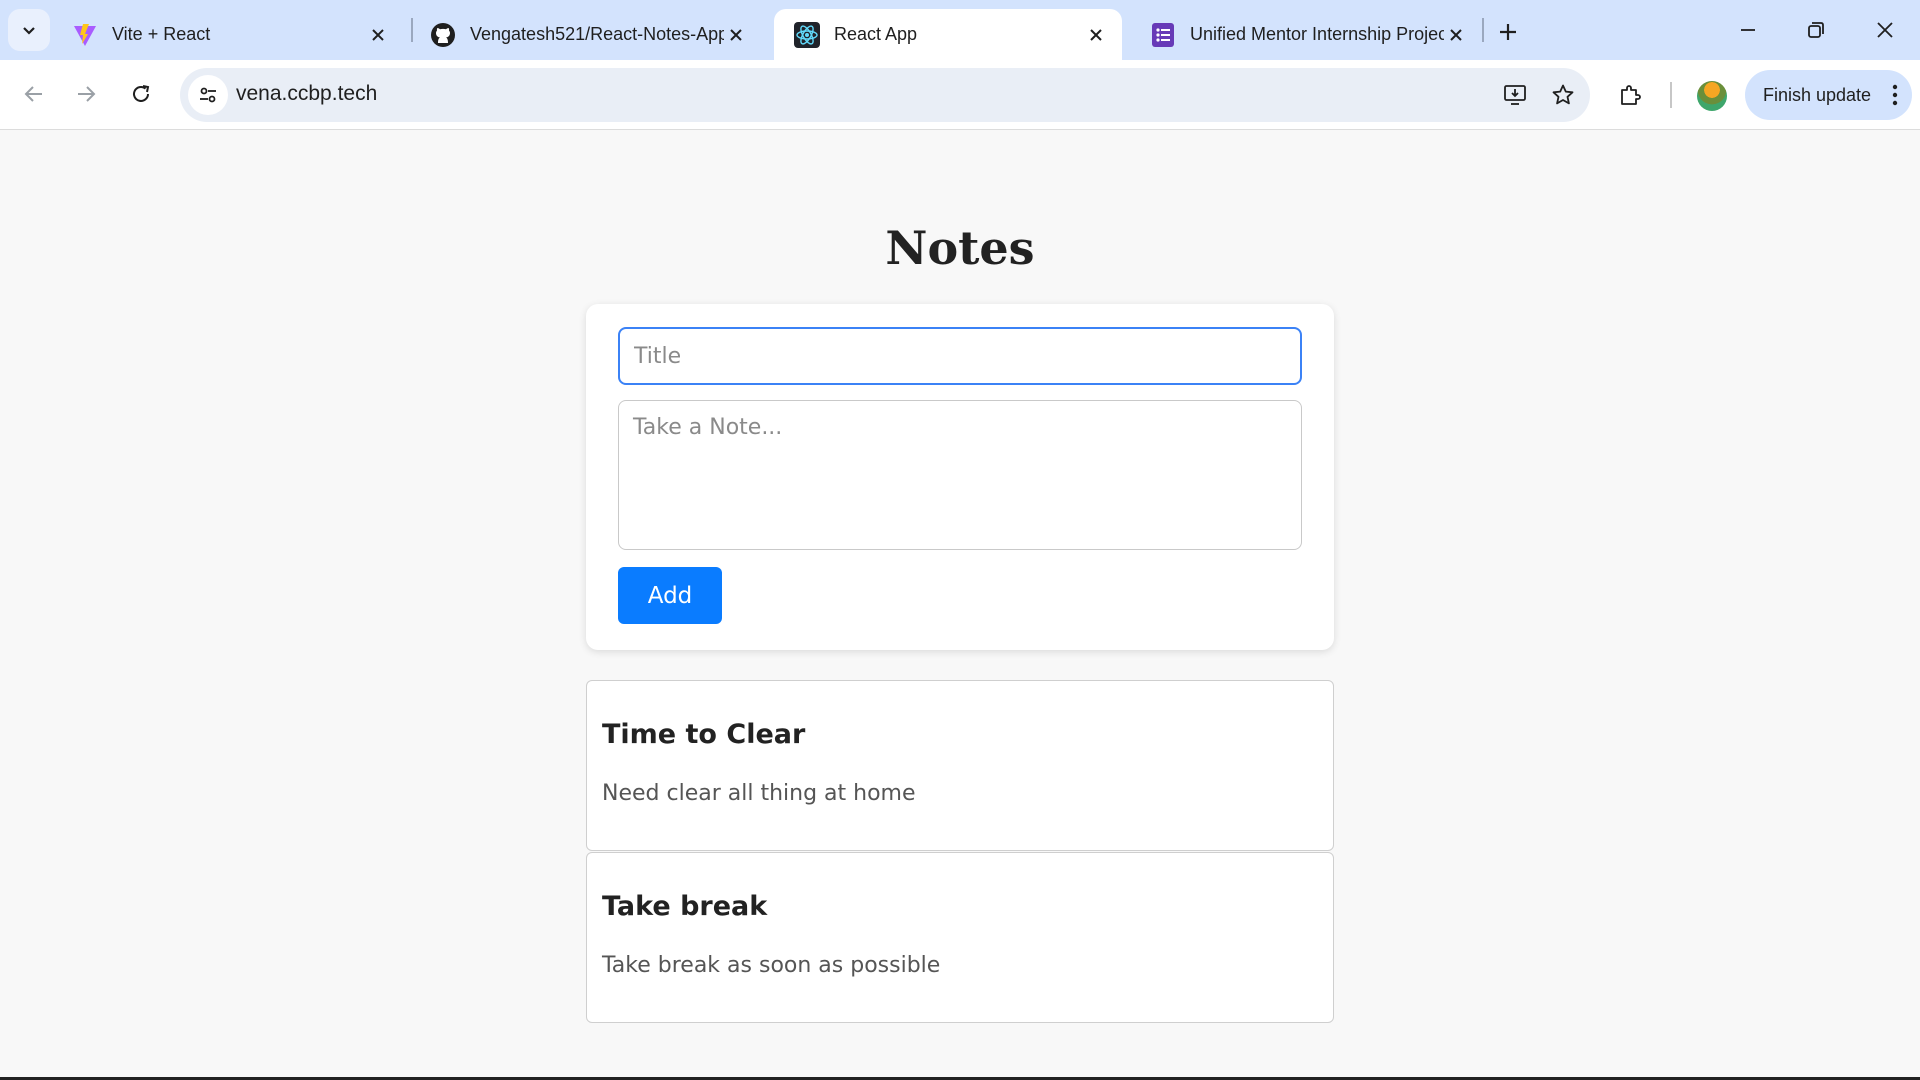 This screenshot has height=1080, width=1920. I want to click on note-title: Time to Clear, so click(704, 734).